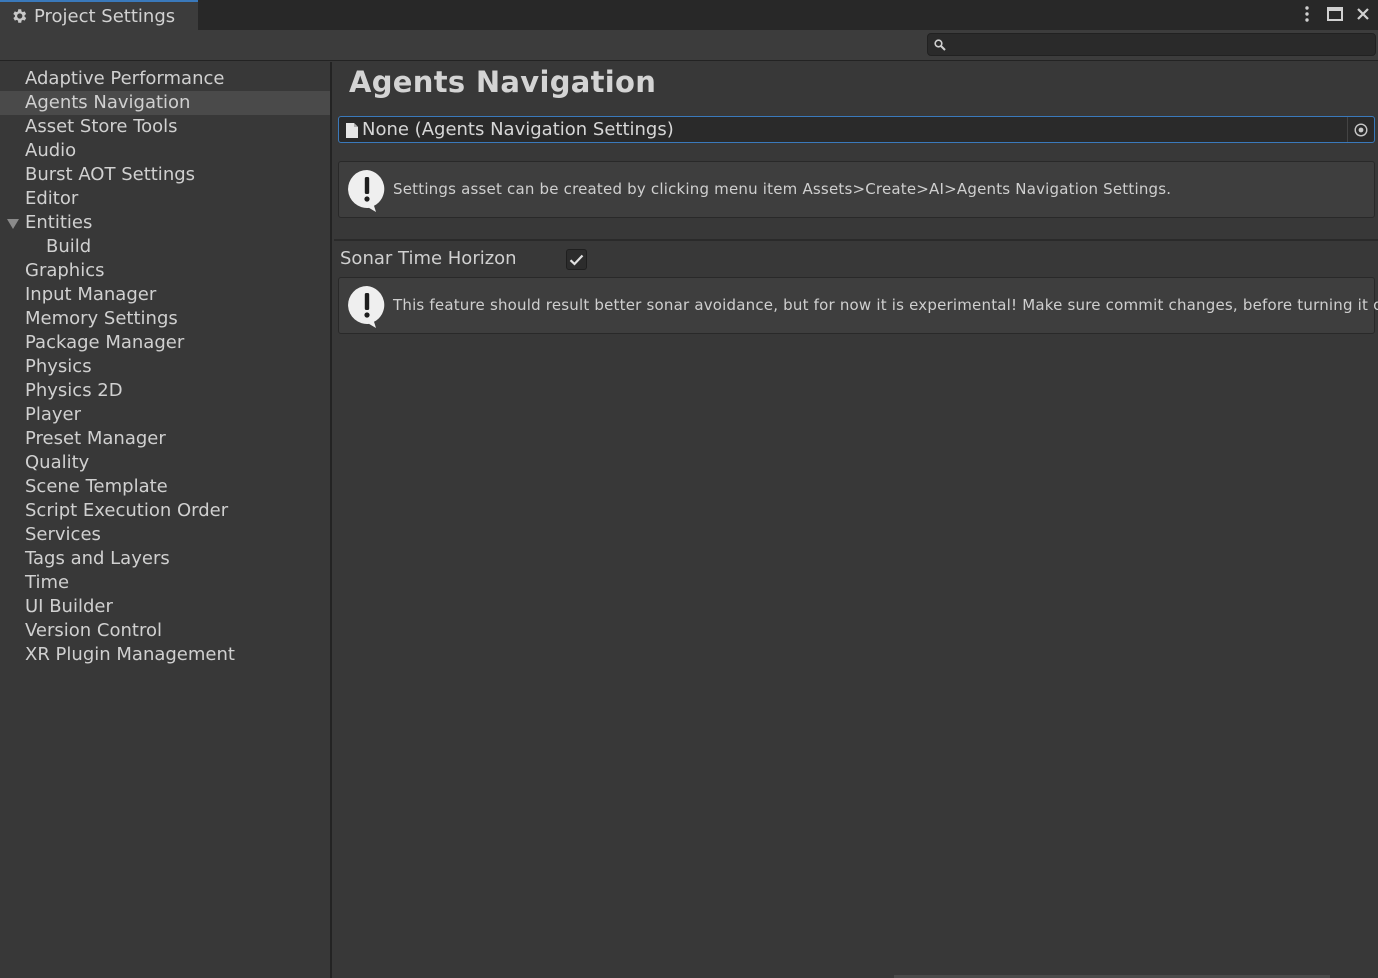 The width and height of the screenshot is (1378, 978). What do you see at coordinates (105, 16) in the screenshot?
I see `tab-title: Project Settings` at bounding box center [105, 16].